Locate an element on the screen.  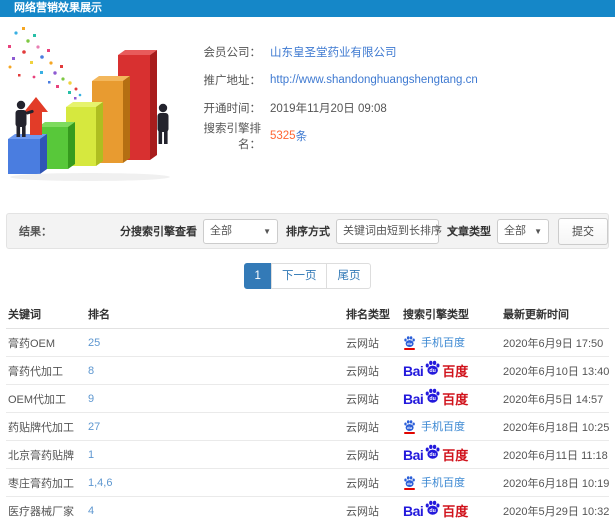
result-label: 结果： is located at coordinates (35, 232).